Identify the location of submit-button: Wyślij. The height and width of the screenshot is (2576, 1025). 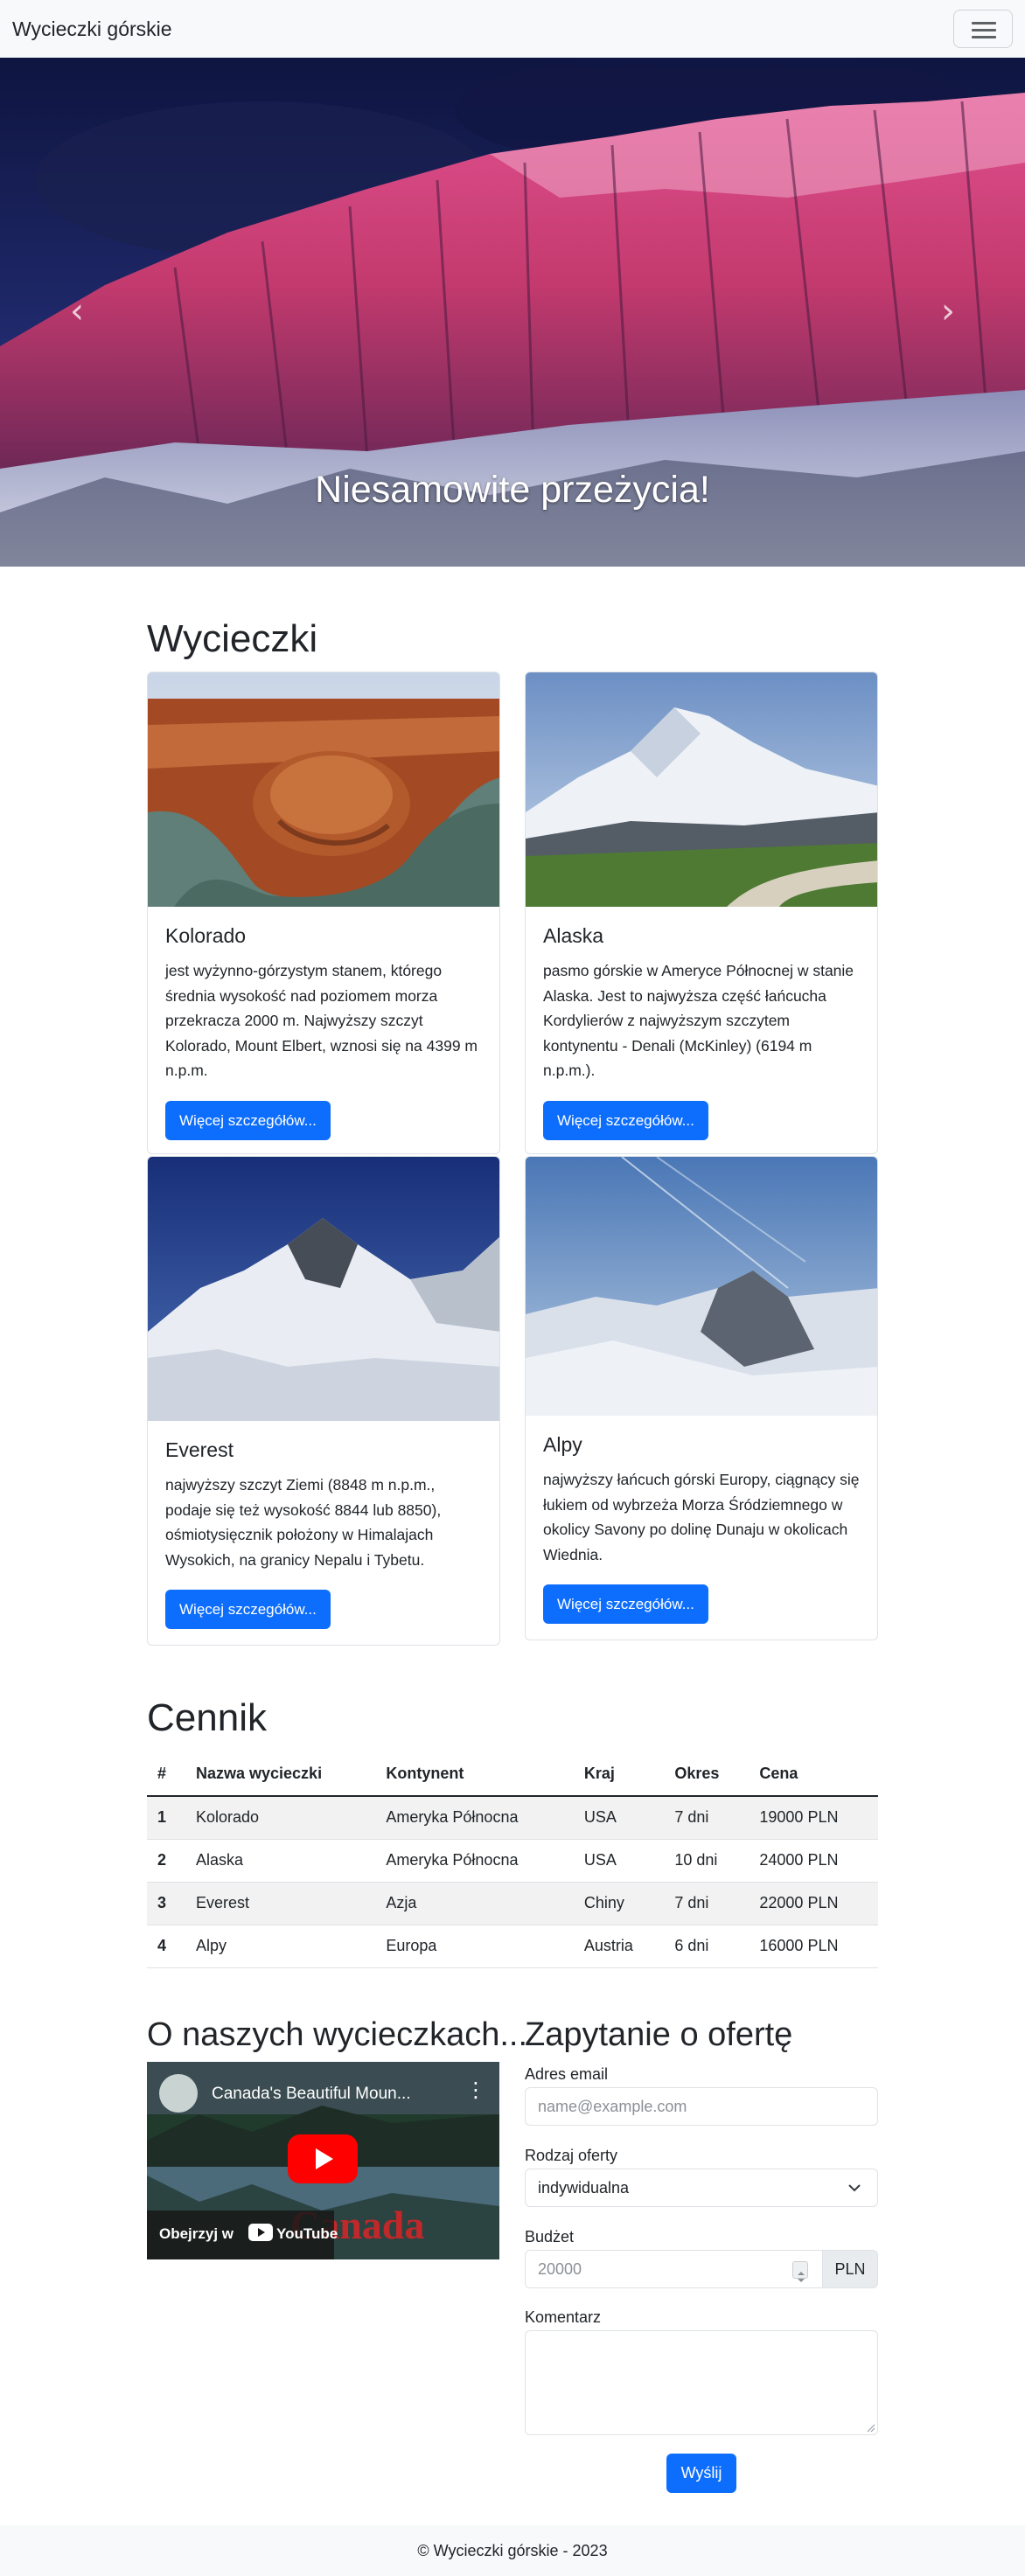
(701, 2473).